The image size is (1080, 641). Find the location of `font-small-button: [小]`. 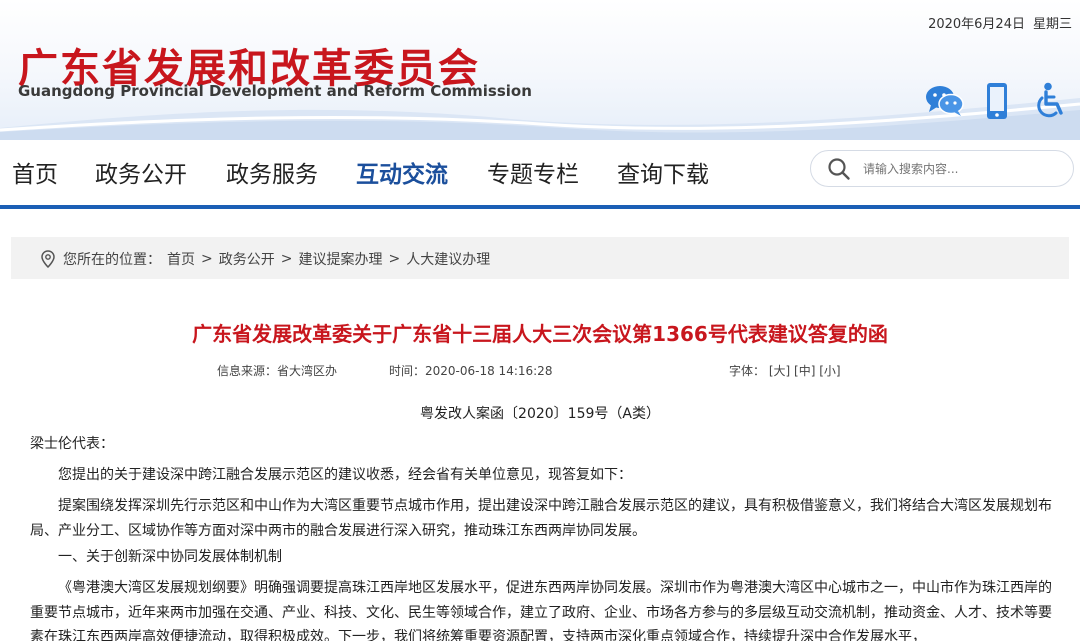

font-small-button: [小] is located at coordinates (829, 371).